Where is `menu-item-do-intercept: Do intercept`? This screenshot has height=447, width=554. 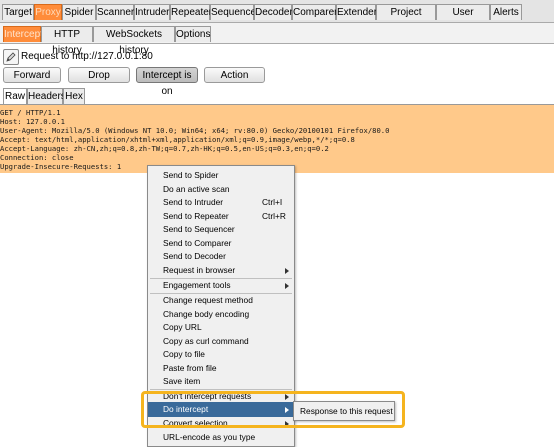 menu-item-do-intercept: Do intercept is located at coordinates (221, 409).